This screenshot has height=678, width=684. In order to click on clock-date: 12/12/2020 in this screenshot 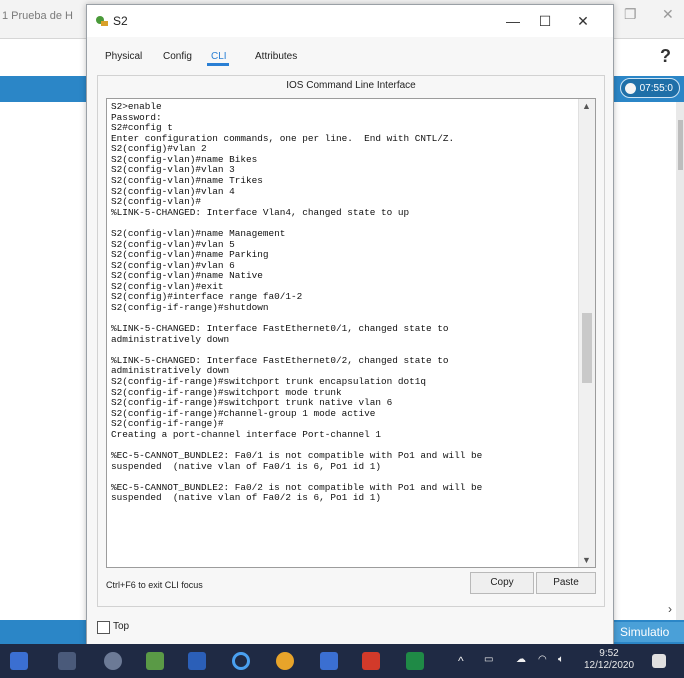, I will do `click(609, 665)`.